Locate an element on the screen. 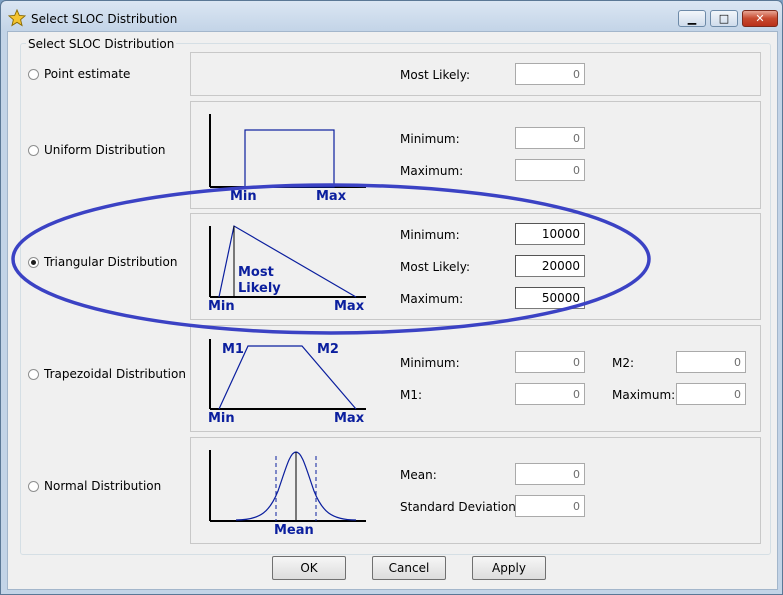 Image resolution: width=783 pixels, height=595 pixels. trapezoidal-m2-field-label: M2: is located at coordinates (623, 363).